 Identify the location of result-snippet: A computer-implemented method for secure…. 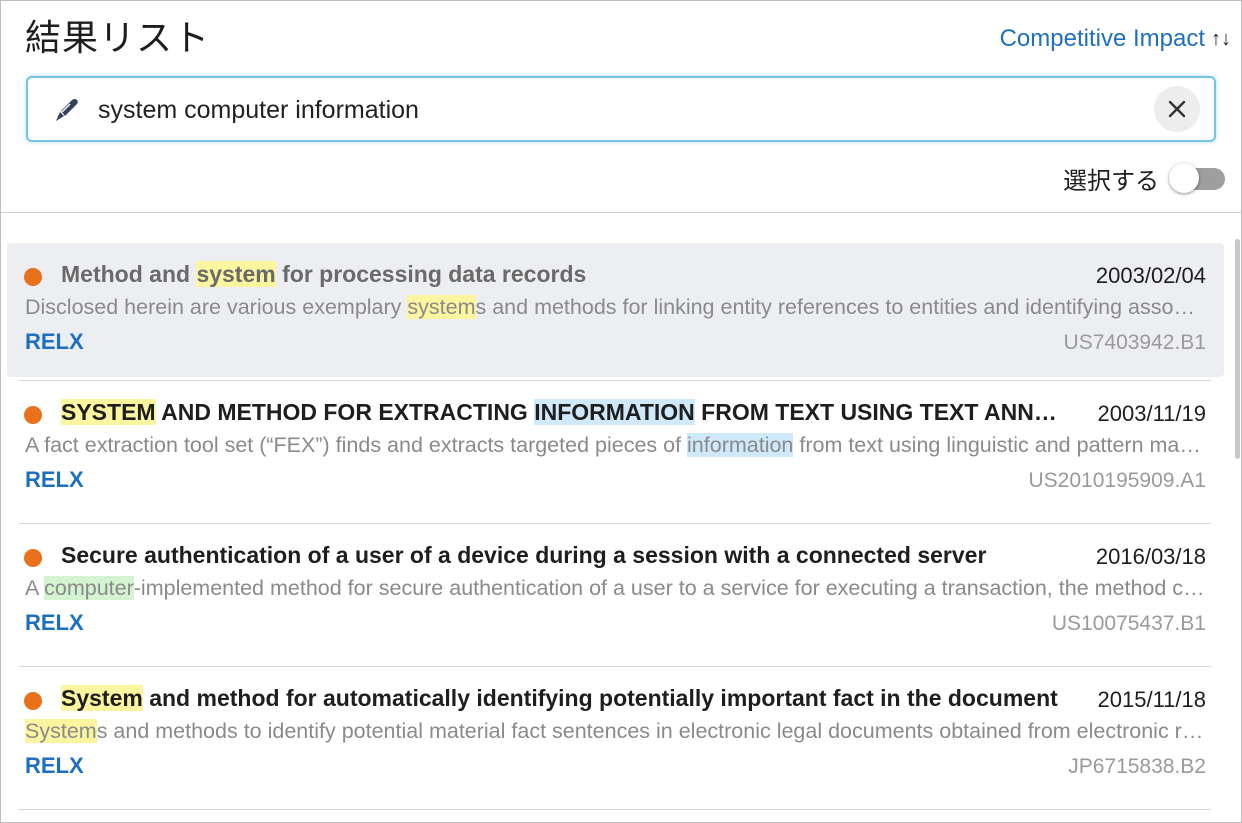
(615, 588).